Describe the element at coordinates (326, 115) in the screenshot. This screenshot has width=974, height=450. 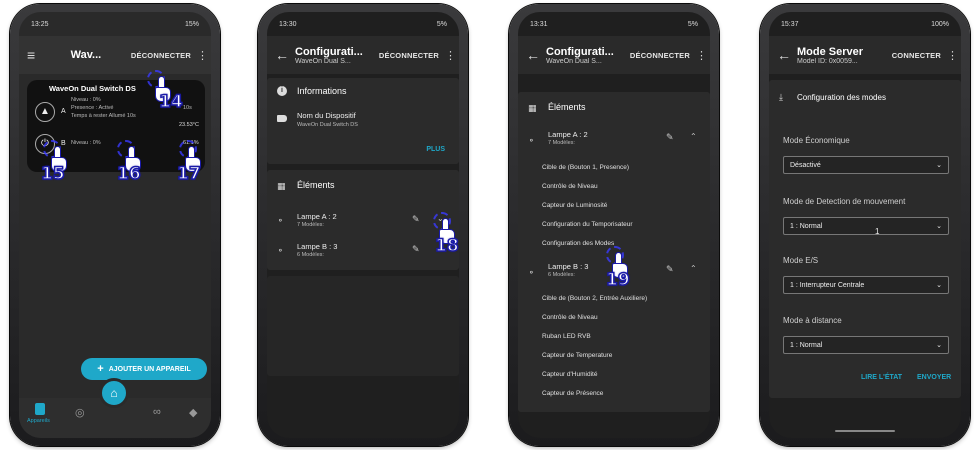
I see `device-name-label: Nom du Dispositif` at that location.